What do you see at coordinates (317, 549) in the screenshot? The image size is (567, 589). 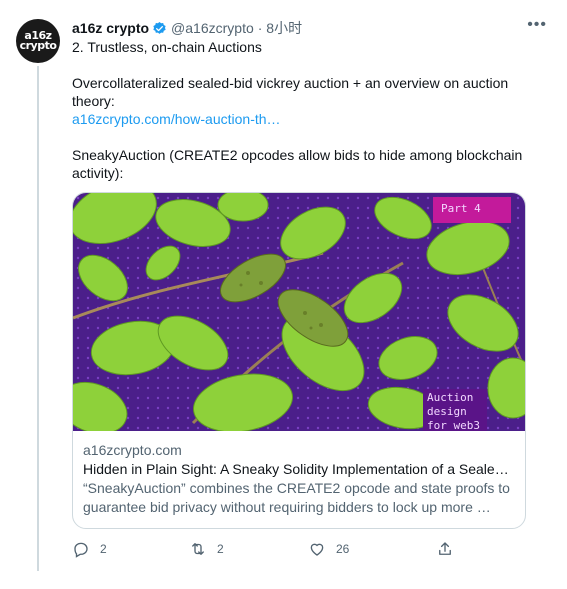 I see `heart-icon` at bounding box center [317, 549].